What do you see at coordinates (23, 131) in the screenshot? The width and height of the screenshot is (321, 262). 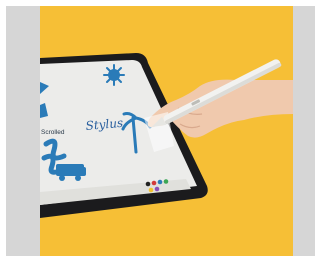 I see `left-border-strip` at bounding box center [23, 131].